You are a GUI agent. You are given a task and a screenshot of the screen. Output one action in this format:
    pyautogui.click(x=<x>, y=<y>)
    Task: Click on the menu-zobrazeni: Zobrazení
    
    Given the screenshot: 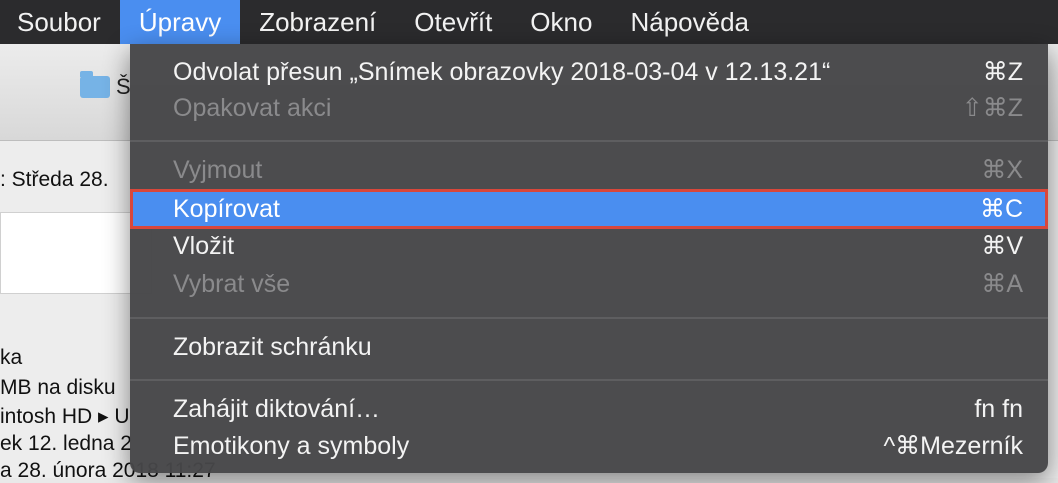 What is the action you would take?
    pyautogui.click(x=317, y=22)
    